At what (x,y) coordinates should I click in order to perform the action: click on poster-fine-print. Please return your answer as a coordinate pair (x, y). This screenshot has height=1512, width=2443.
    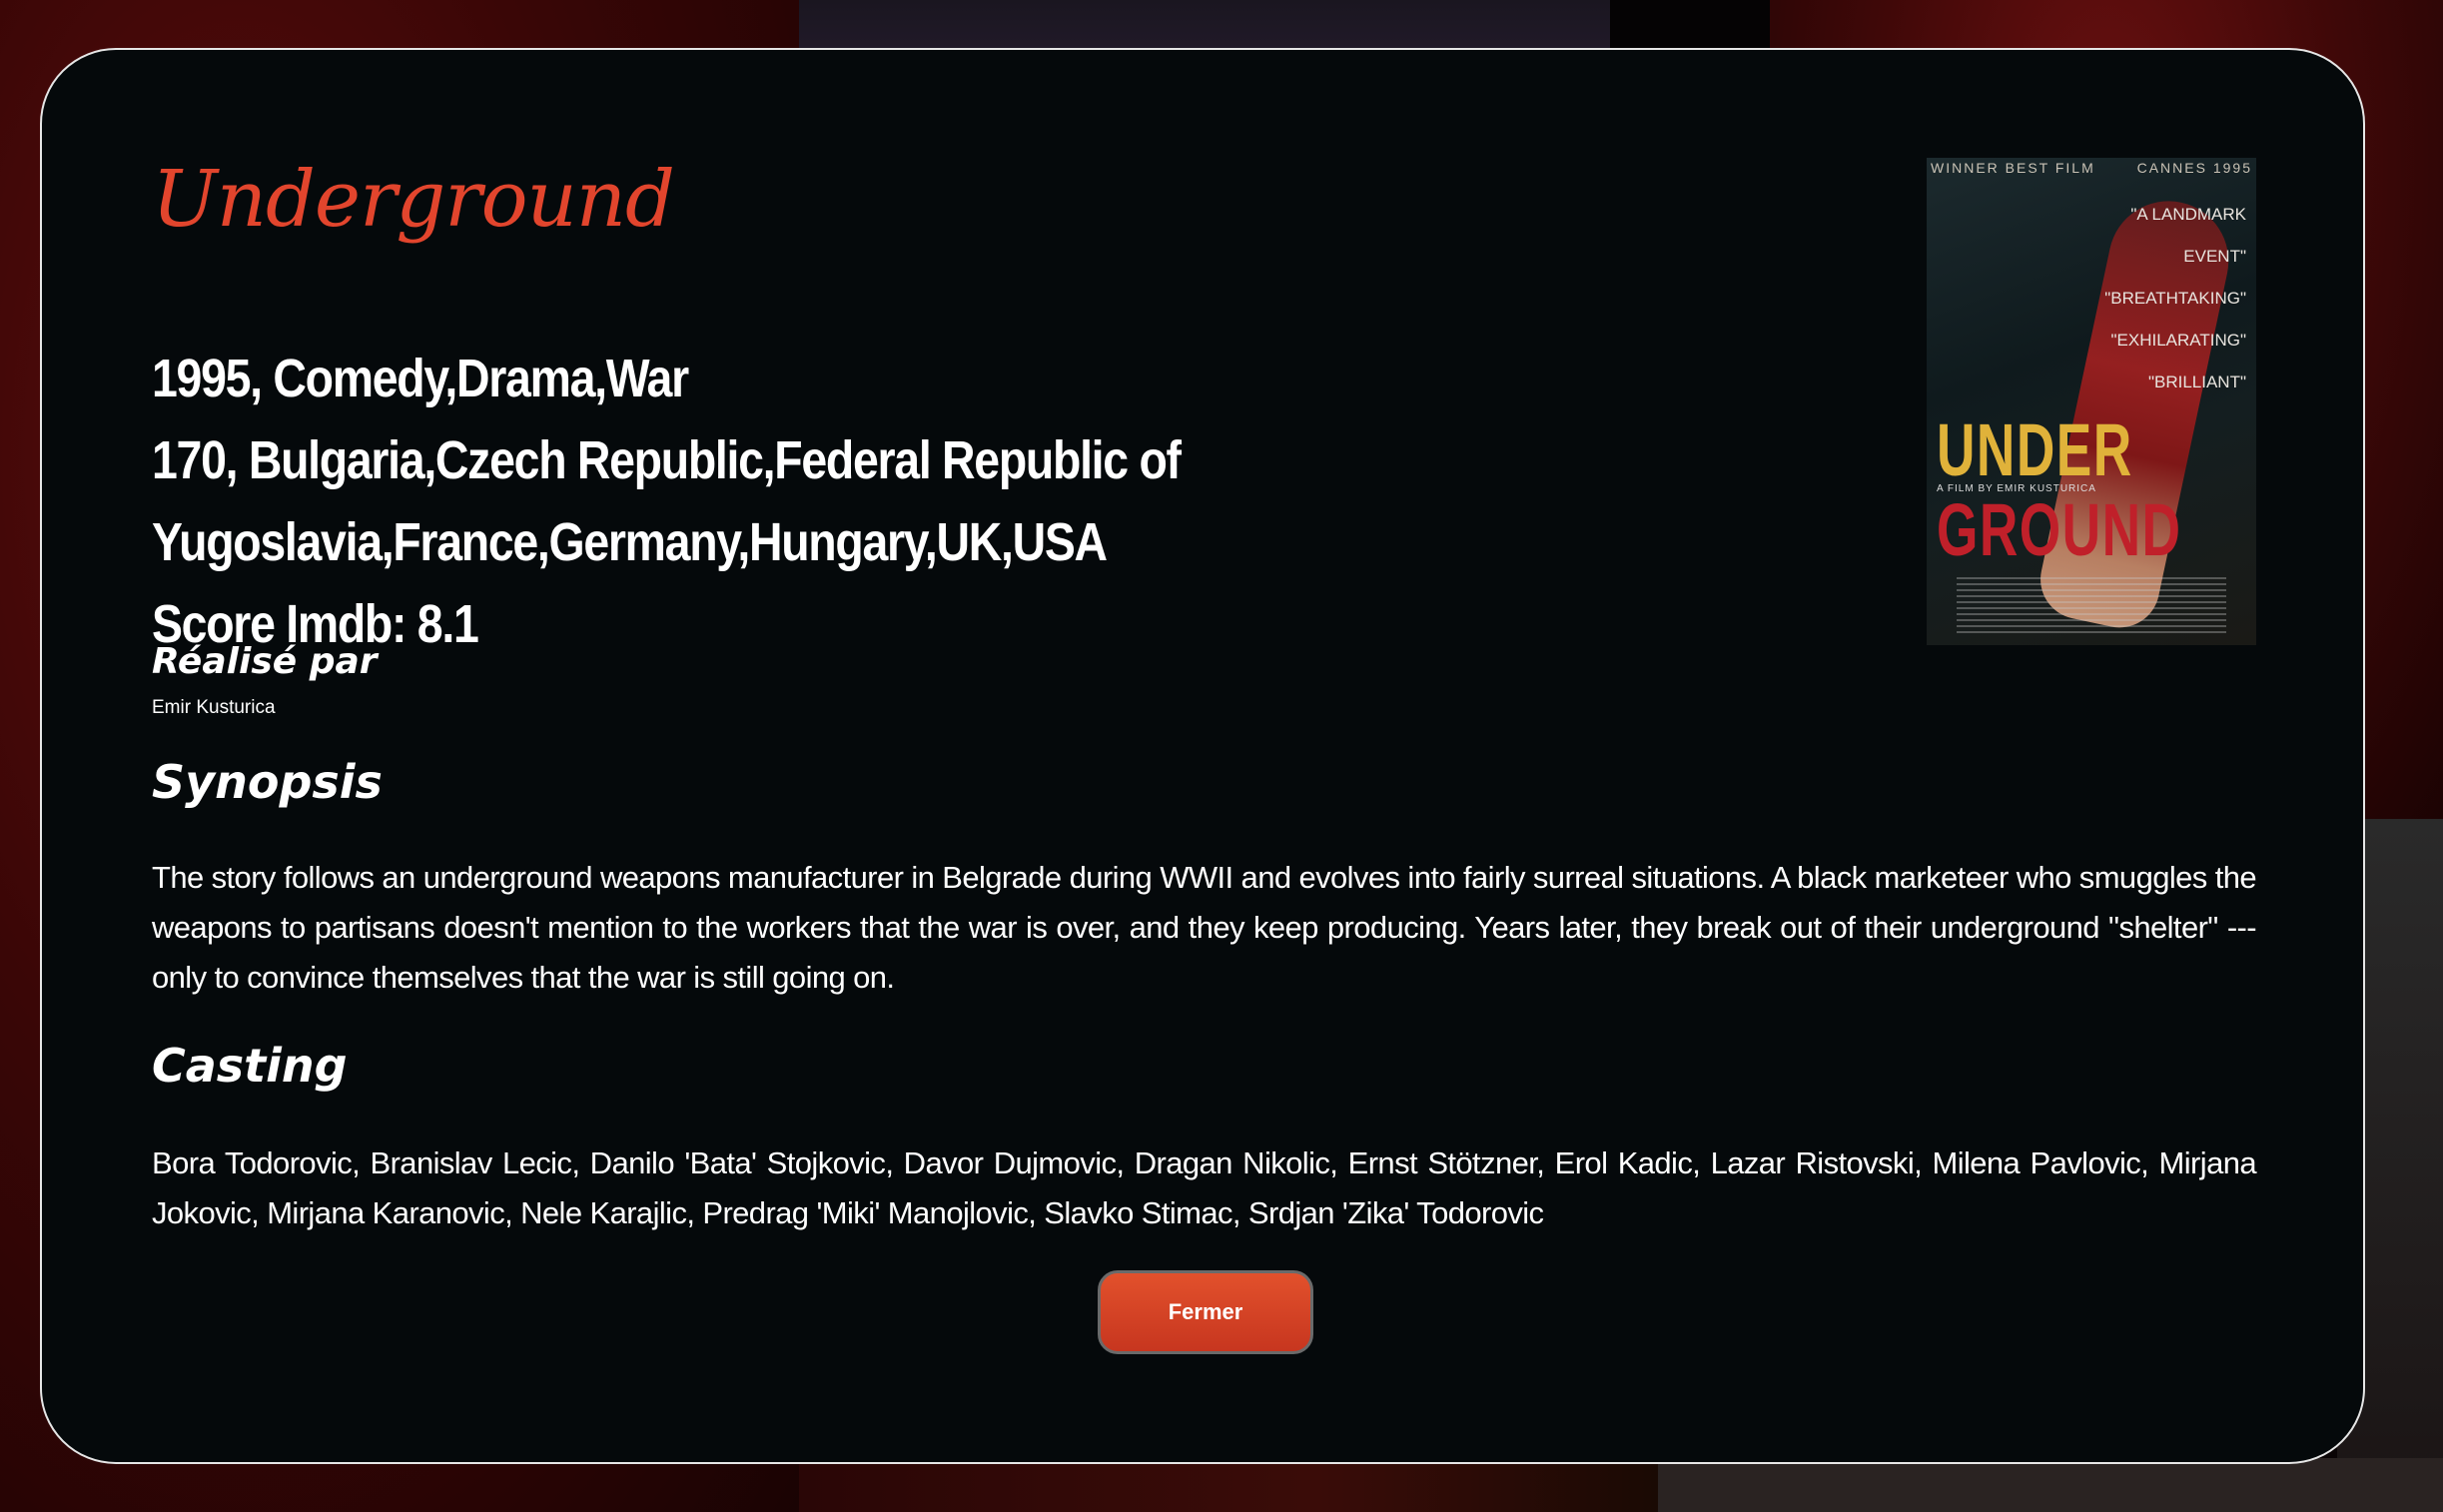
    Looking at the image, I should click on (2091, 605).